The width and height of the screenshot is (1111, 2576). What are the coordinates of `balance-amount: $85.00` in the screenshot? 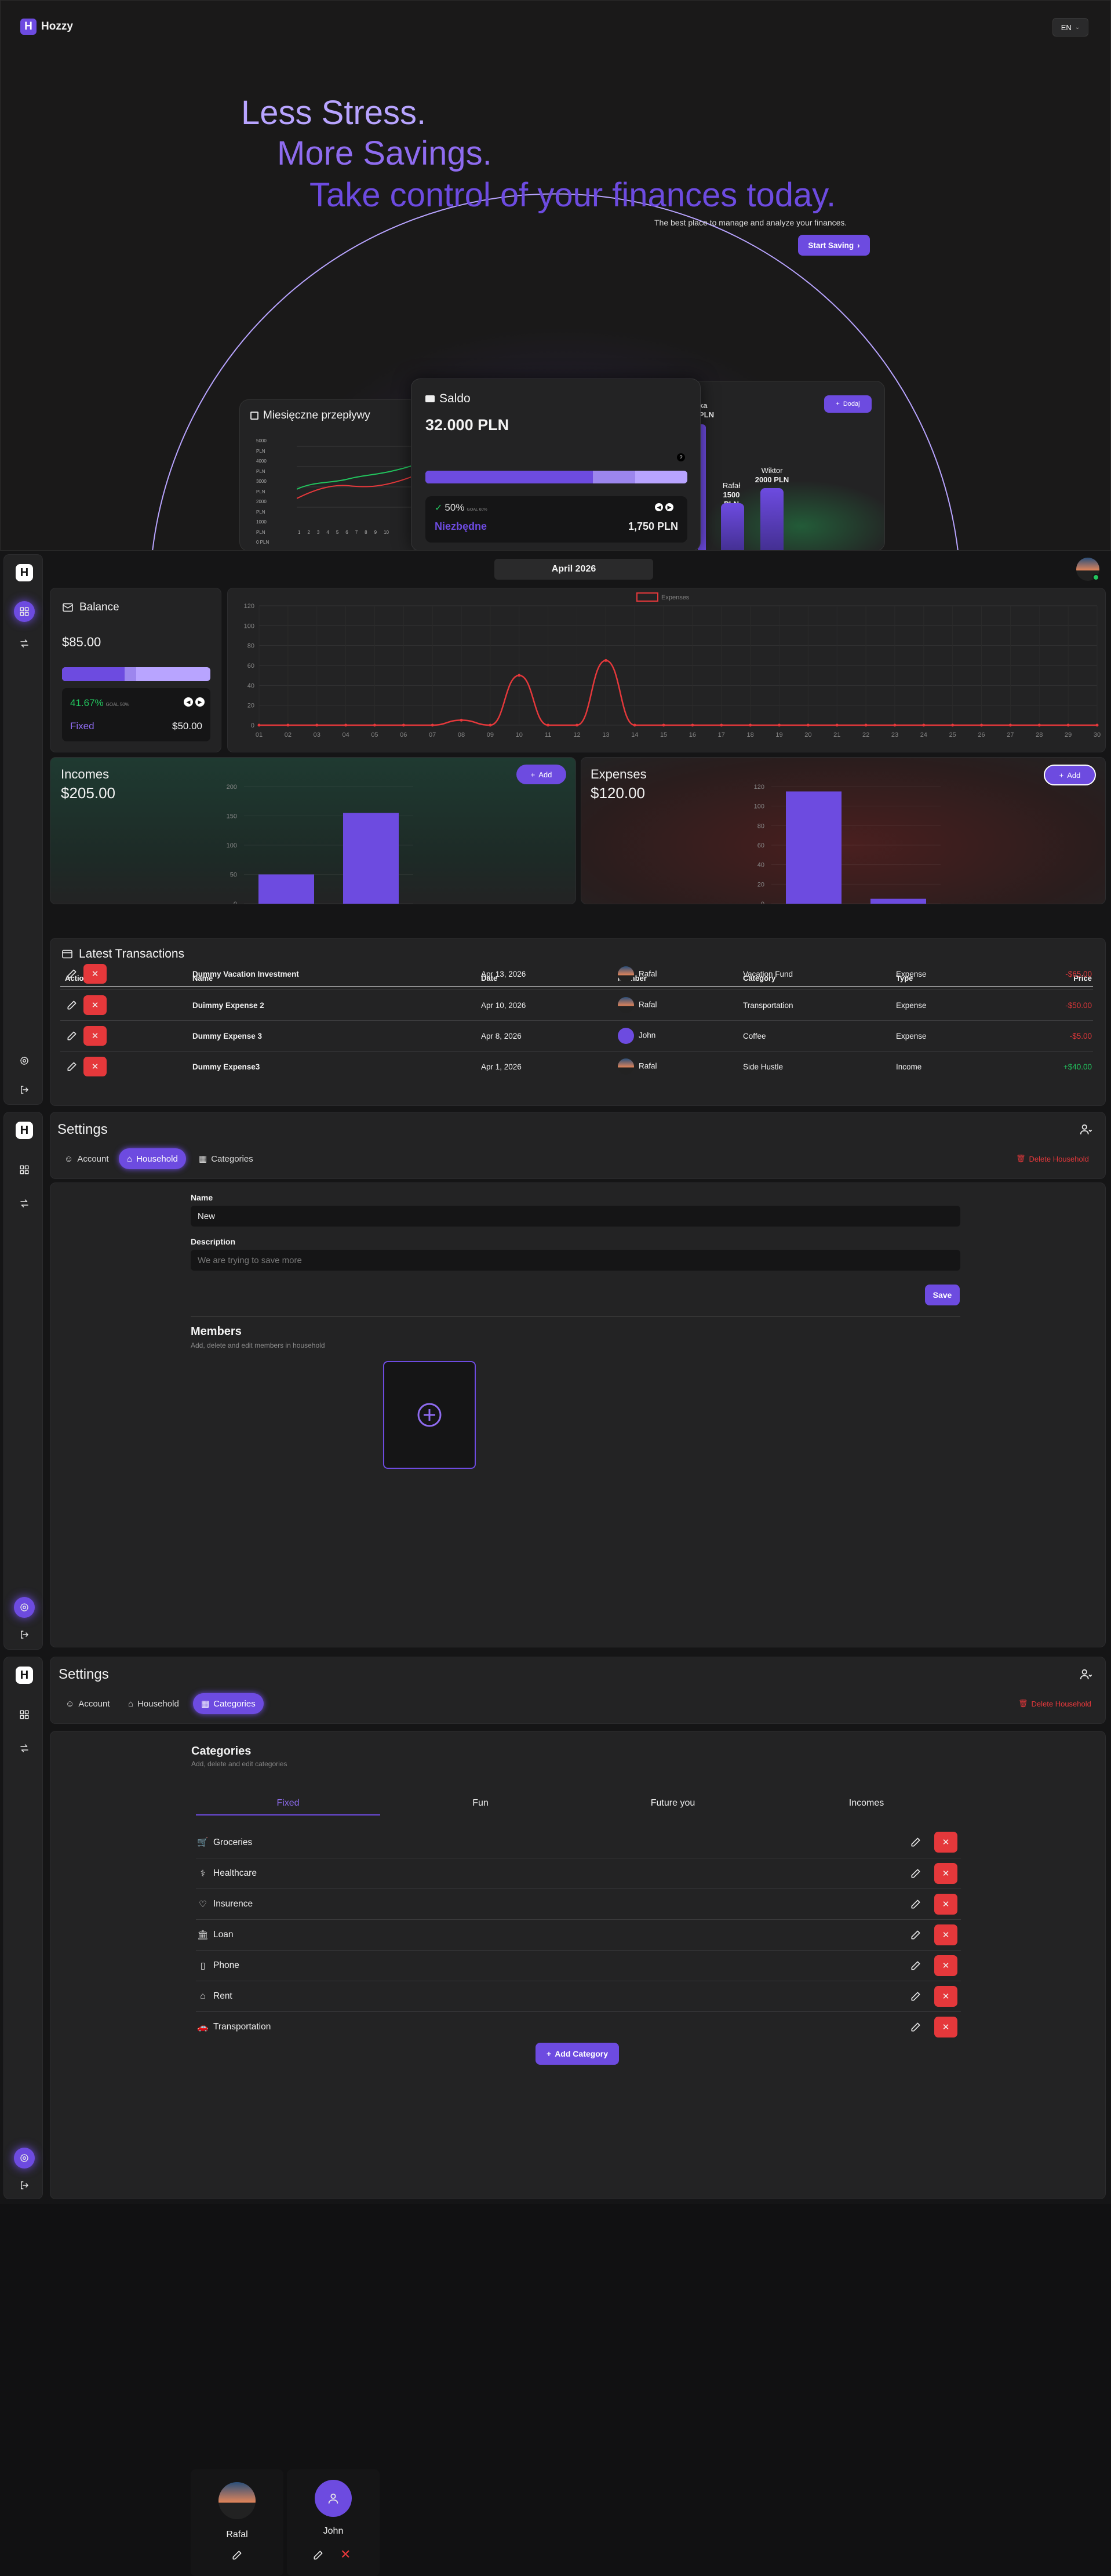 It's located at (81, 642).